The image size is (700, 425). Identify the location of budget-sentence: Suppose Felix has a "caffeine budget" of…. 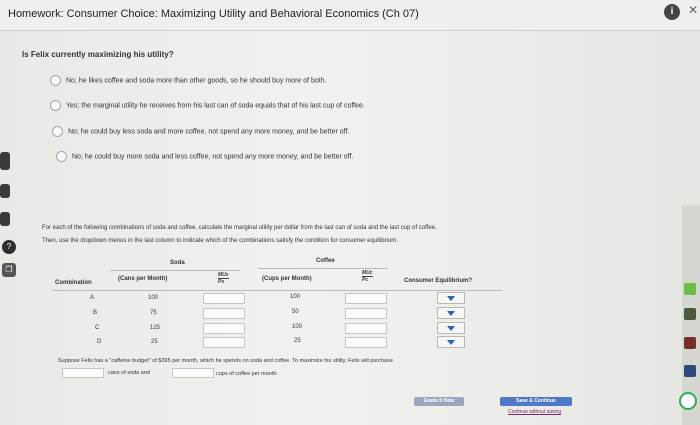
(225, 361).